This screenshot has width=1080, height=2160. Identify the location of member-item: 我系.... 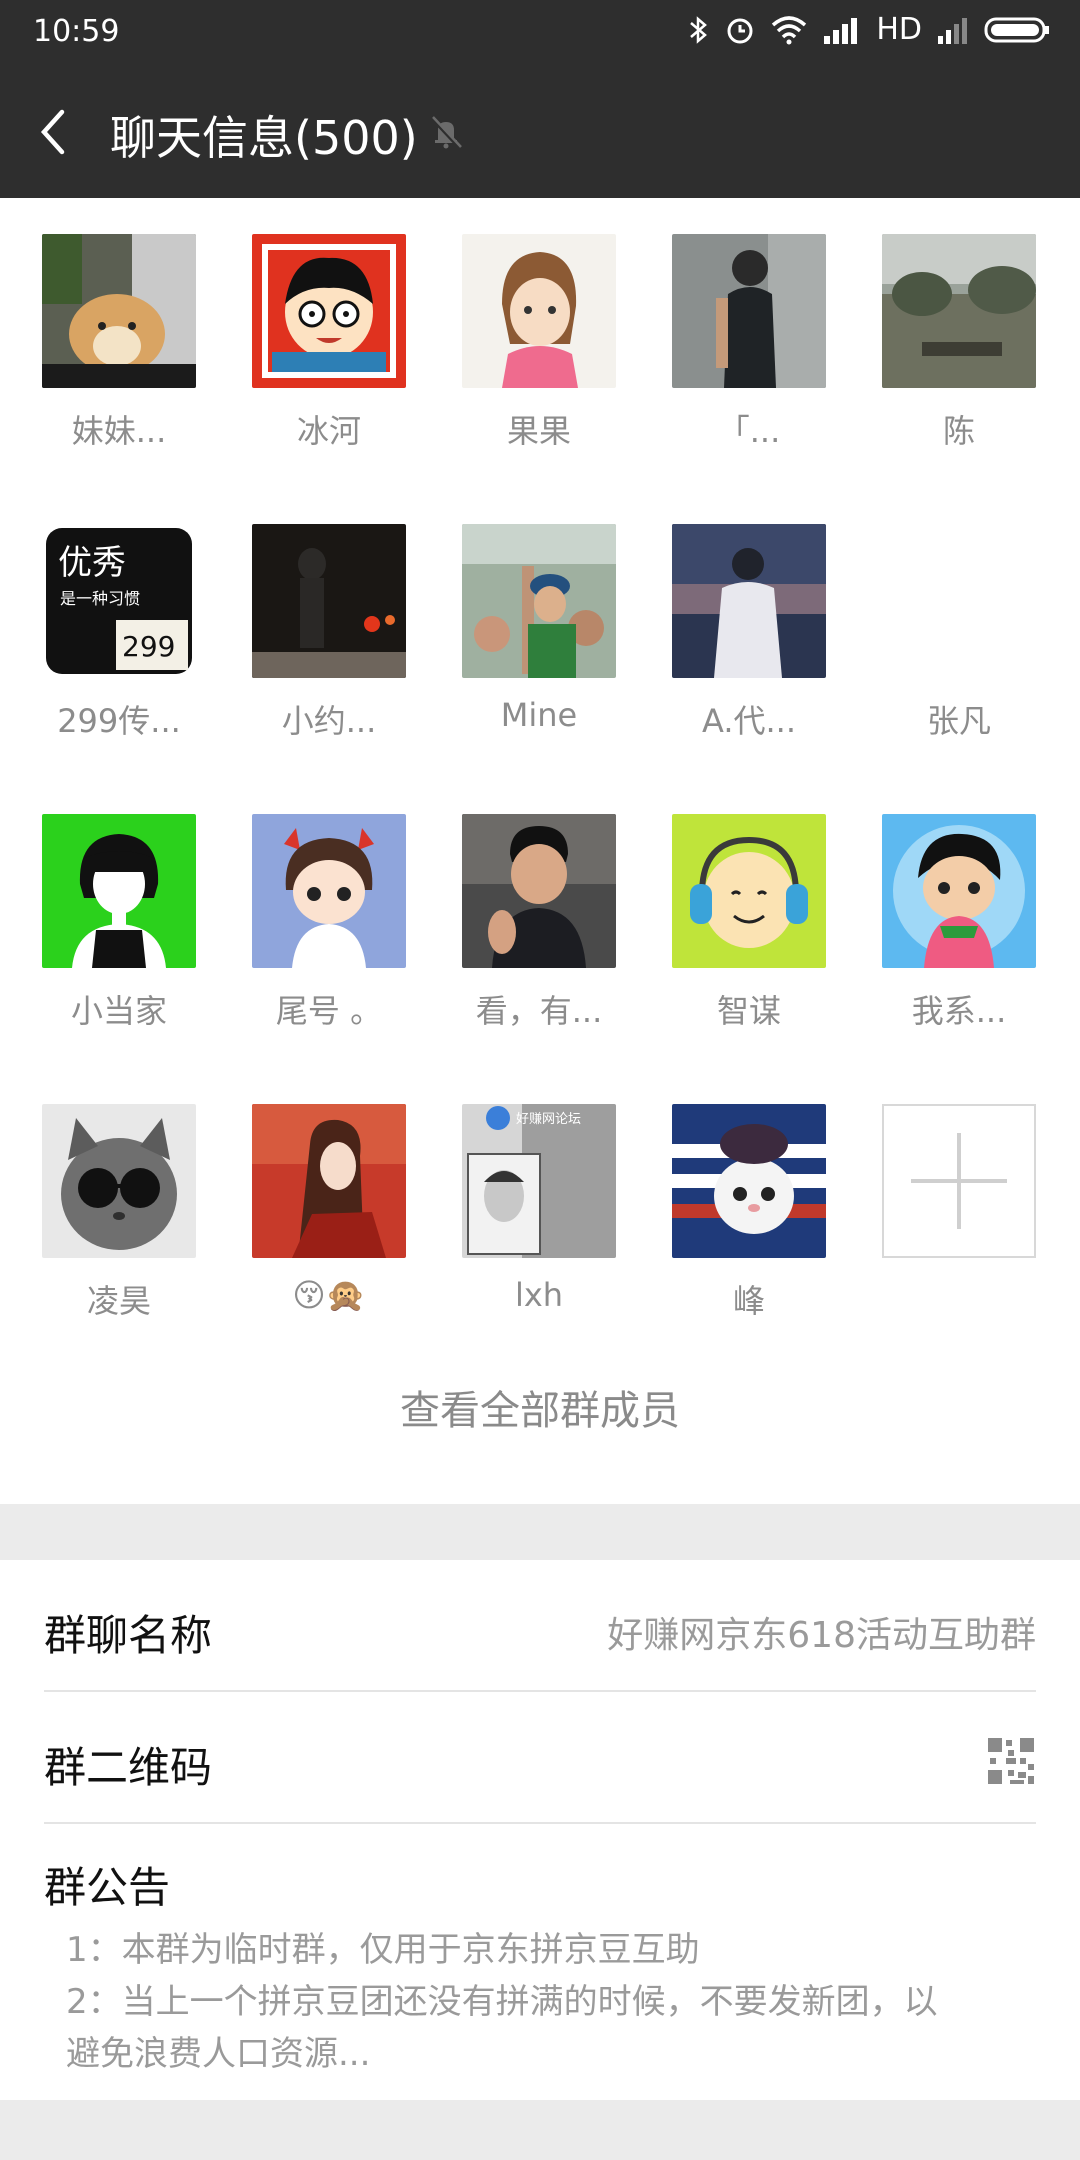
(959, 959).